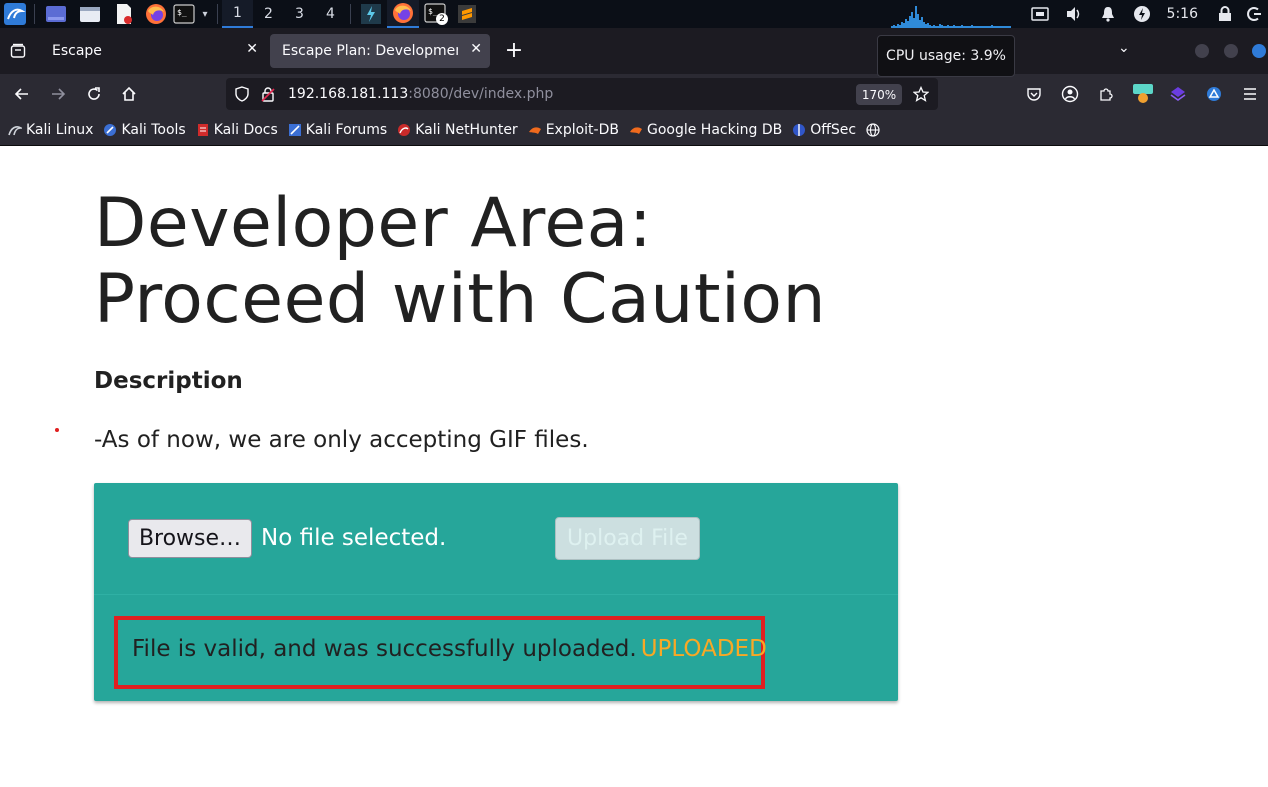  I want to click on wappalyzer-icon, so click(1178, 94).